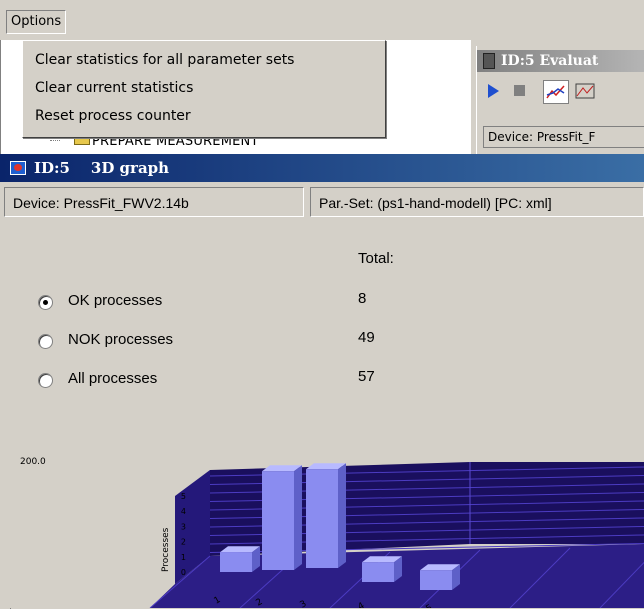 Image resolution: width=644 pixels, height=609 pixels. What do you see at coordinates (114, 88) in the screenshot?
I see `menu-item-clear-current-statistics: Clear current statistics` at bounding box center [114, 88].